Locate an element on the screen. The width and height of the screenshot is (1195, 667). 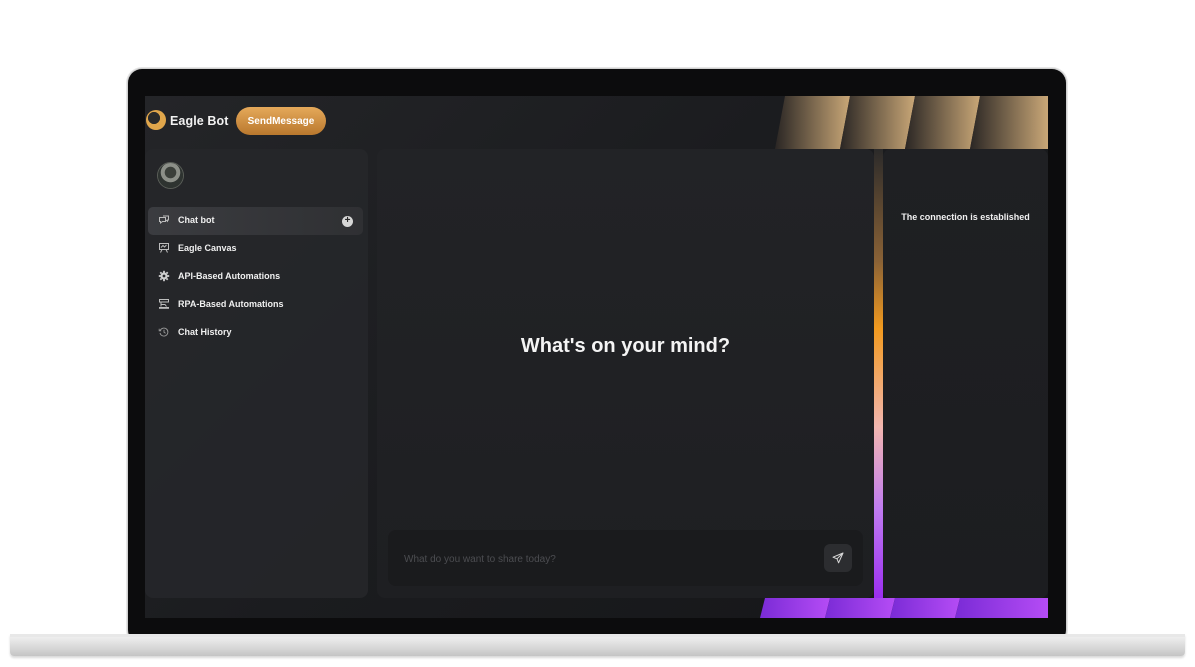
status-panel: The connection is established is located at coordinates (965, 373).